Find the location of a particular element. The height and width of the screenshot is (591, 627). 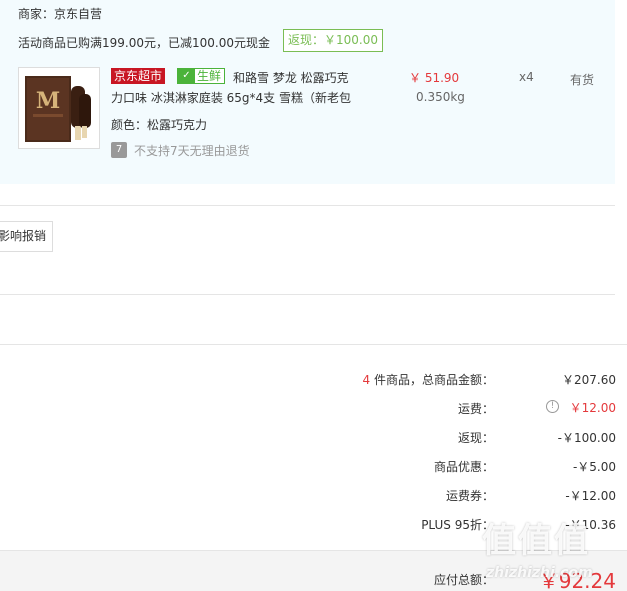

product-weight: 0.350kg is located at coordinates (440, 97).